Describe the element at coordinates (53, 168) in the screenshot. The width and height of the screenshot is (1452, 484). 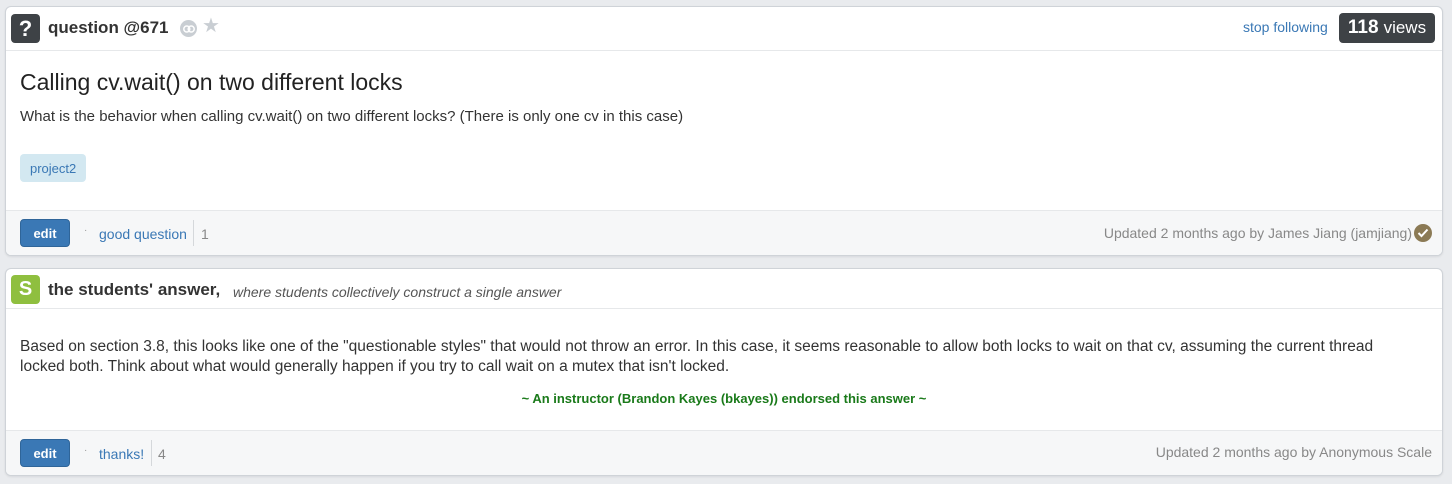
I see `tag-project2: project2` at that location.